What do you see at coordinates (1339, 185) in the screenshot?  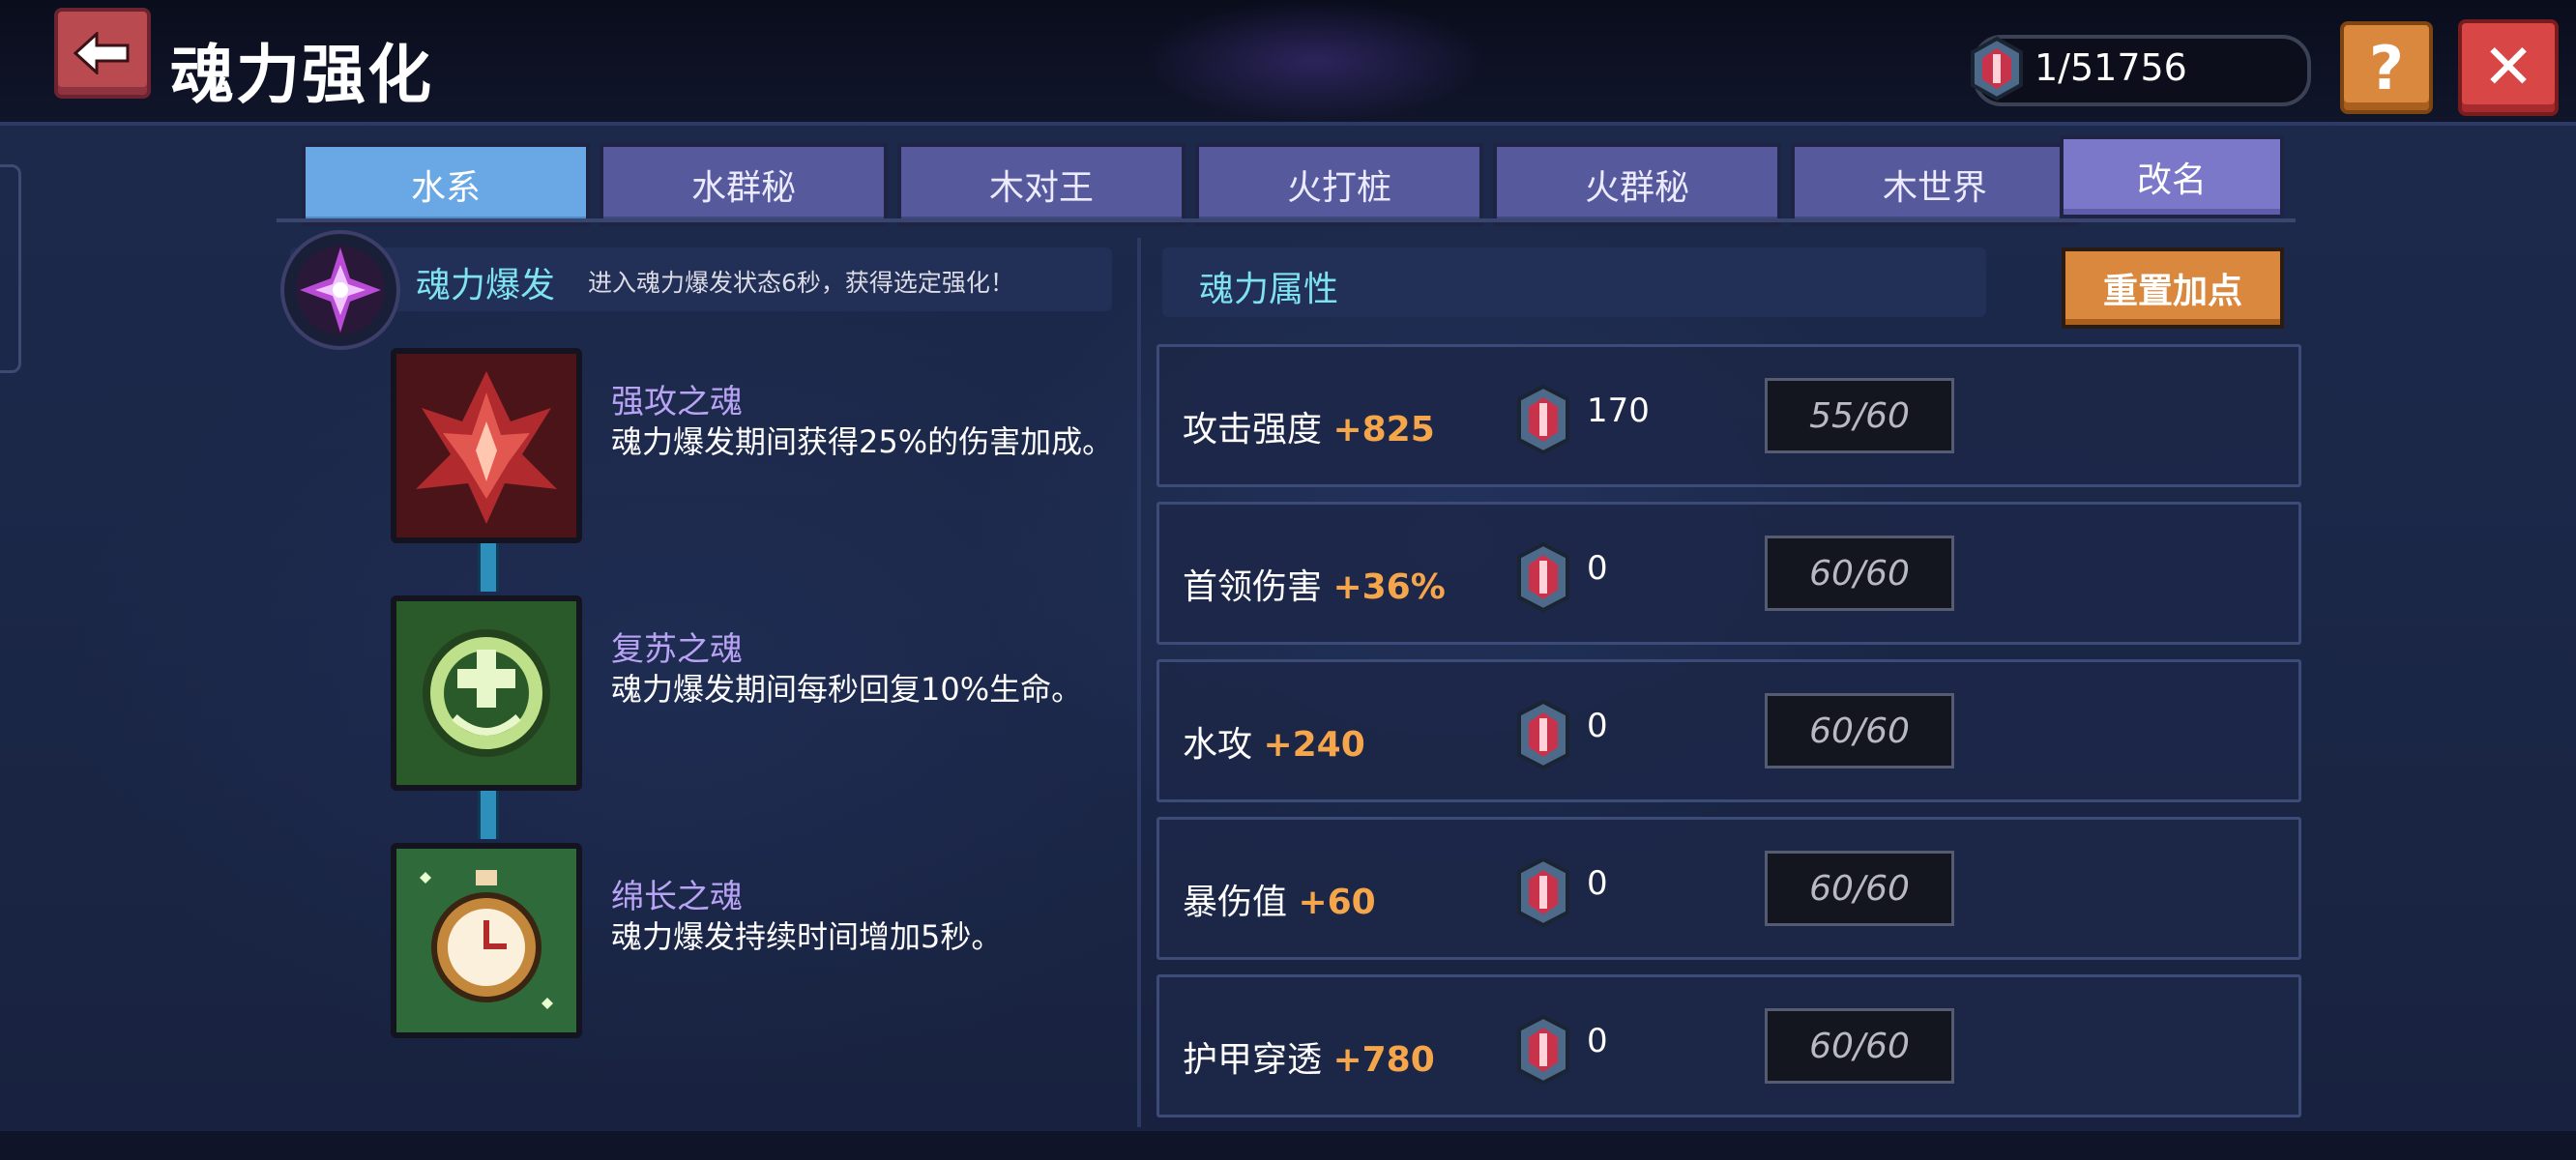 I see `tab-4: 火打桩` at bounding box center [1339, 185].